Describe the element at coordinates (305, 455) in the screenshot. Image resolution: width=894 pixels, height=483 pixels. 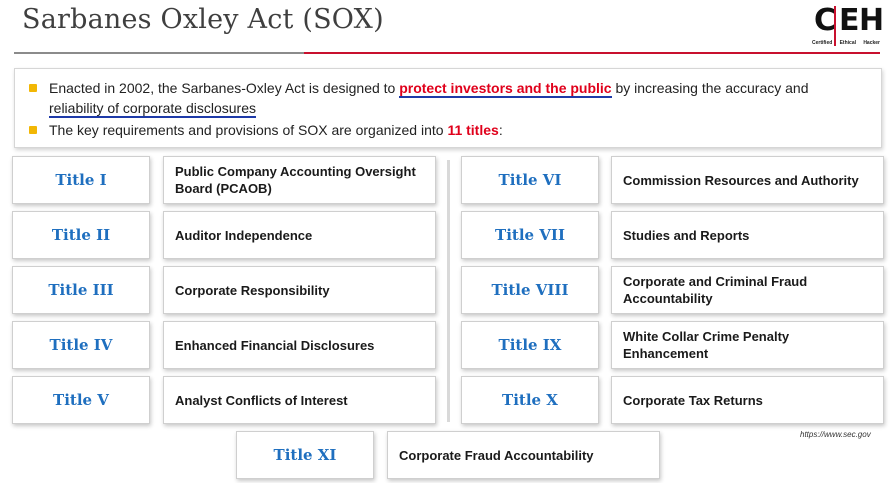
I see `title-xi-box: Title XI` at that location.